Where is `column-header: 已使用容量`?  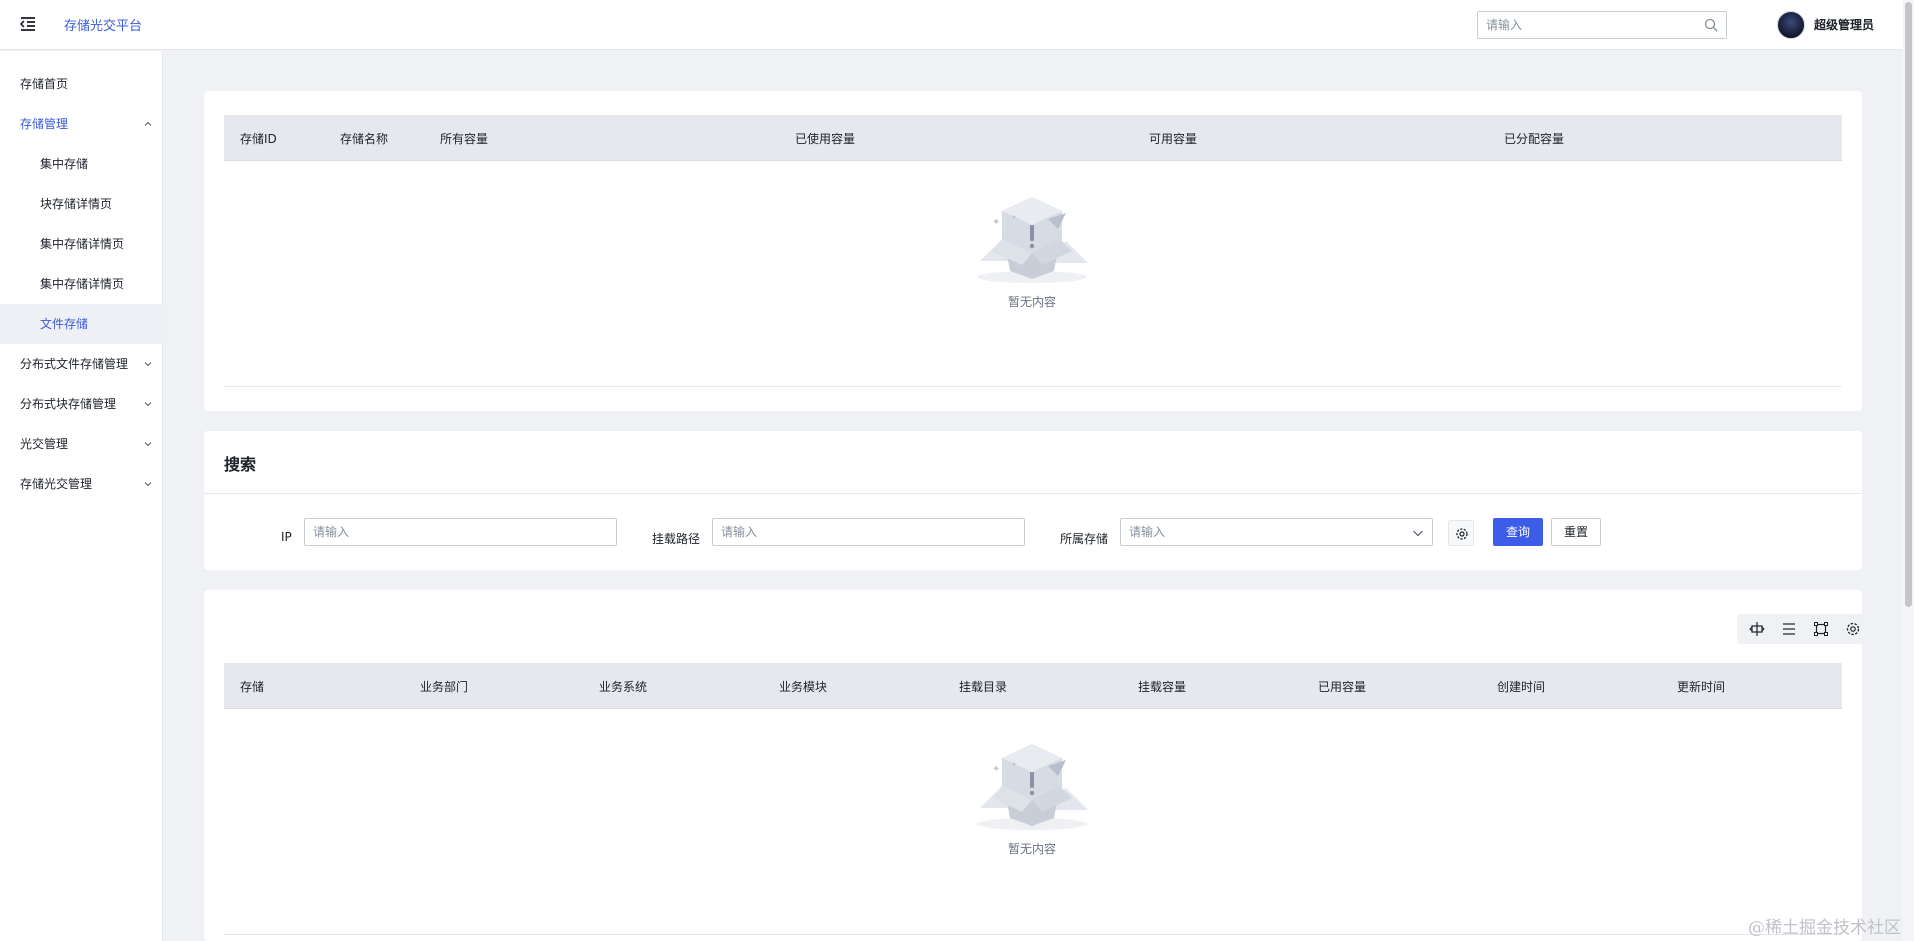
column-header: 已使用容量 is located at coordinates (825, 139).